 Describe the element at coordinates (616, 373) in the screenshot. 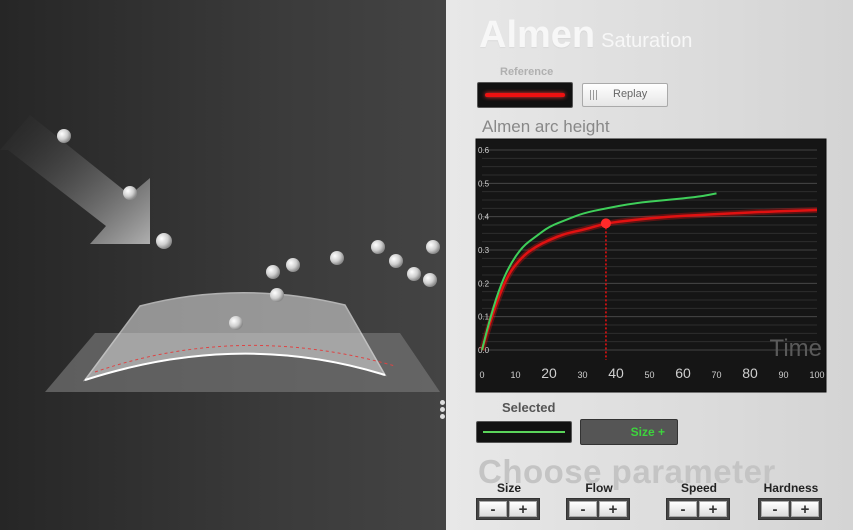

I see `x-tick-label: 40` at that location.